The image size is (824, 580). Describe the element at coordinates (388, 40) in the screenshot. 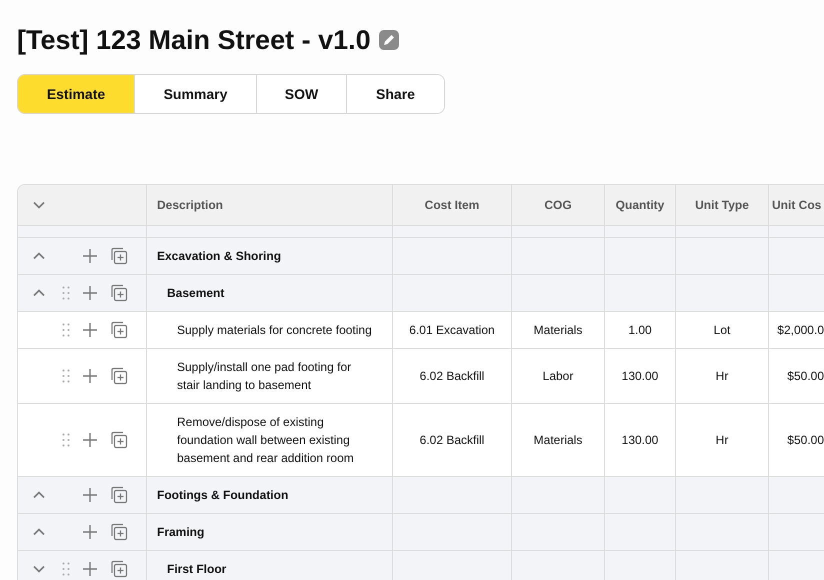

I see `edit-icon` at that location.